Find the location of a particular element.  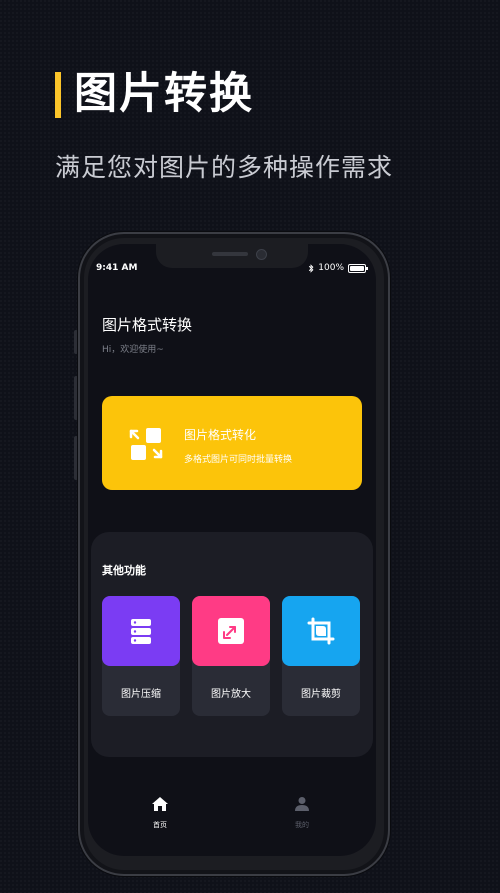

page-title: 图片格式转换 is located at coordinates (147, 325).